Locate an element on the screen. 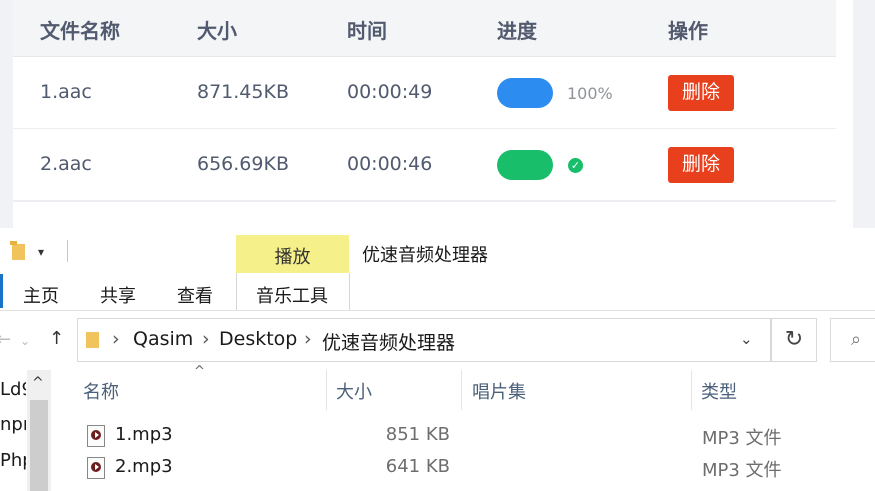  panel-gap is located at coordinates (844, 114).